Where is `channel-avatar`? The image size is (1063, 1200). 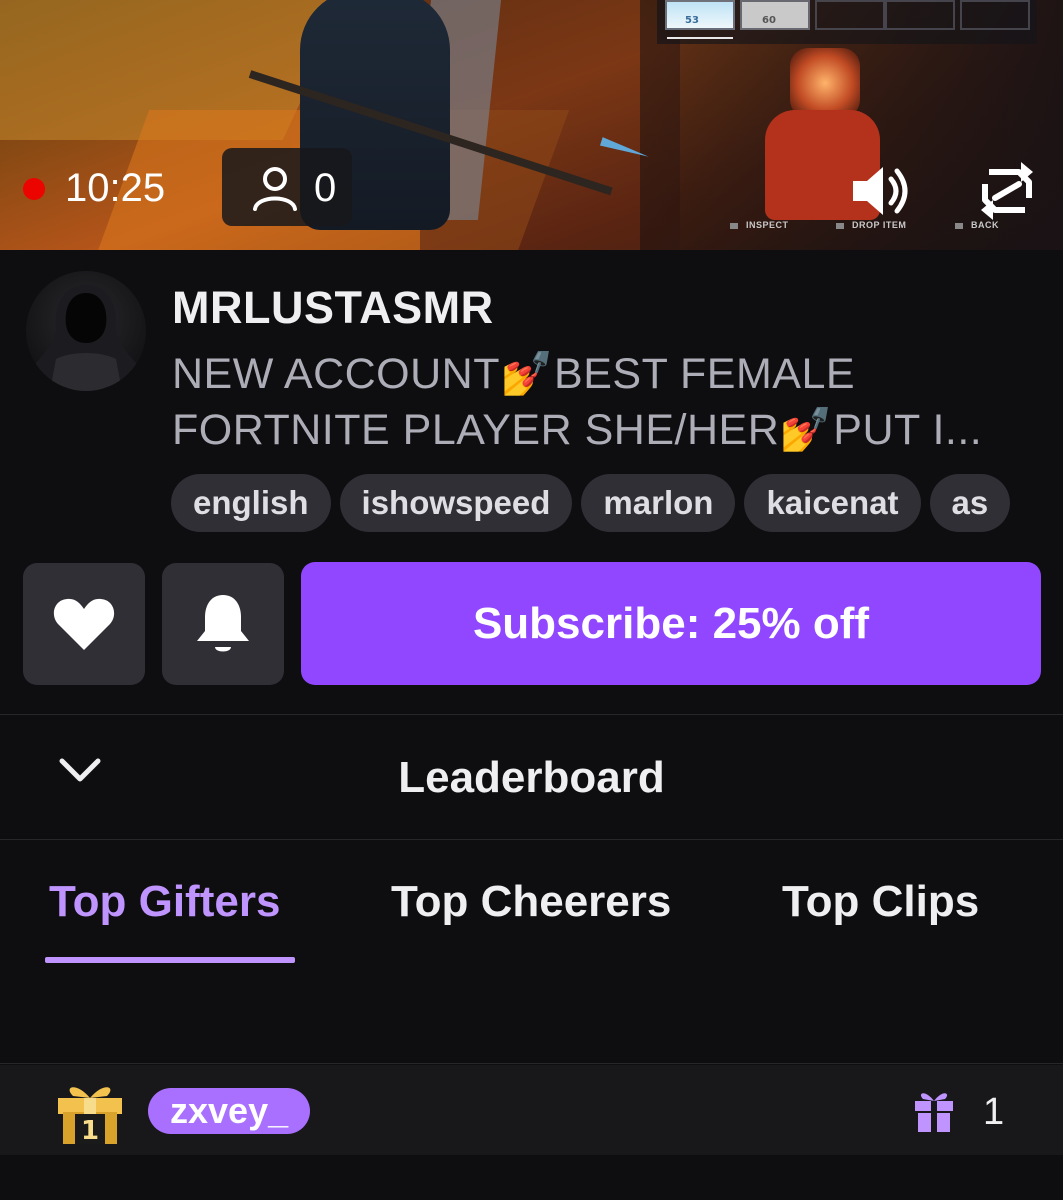 channel-avatar is located at coordinates (86, 331).